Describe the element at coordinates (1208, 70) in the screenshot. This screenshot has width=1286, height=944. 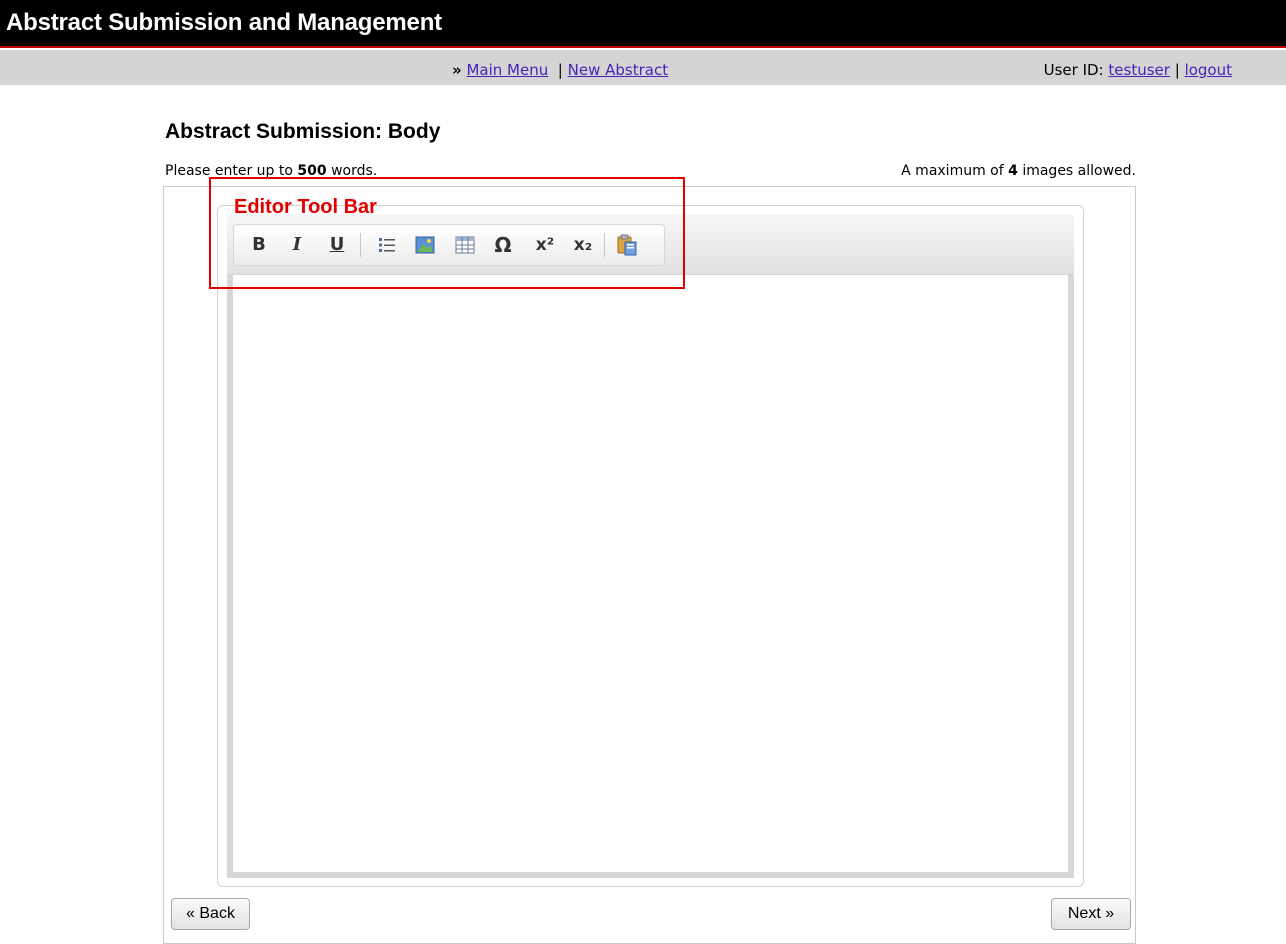
I see `logout-link: logout` at that location.